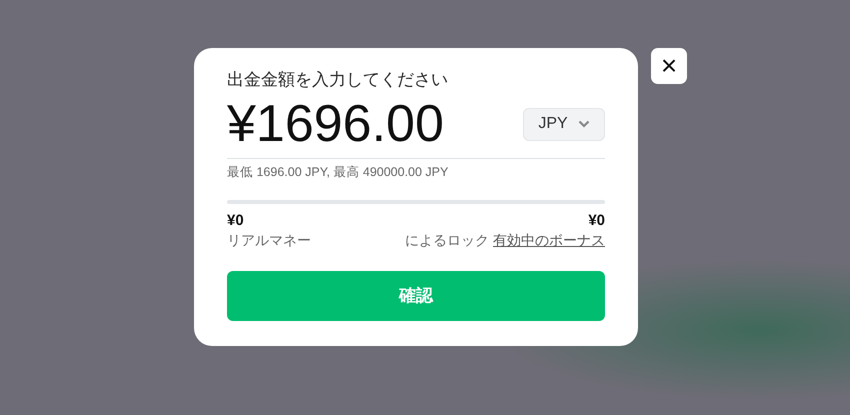  Describe the element at coordinates (335, 124) in the screenshot. I see `amount-field: ¥1696.00` at that location.